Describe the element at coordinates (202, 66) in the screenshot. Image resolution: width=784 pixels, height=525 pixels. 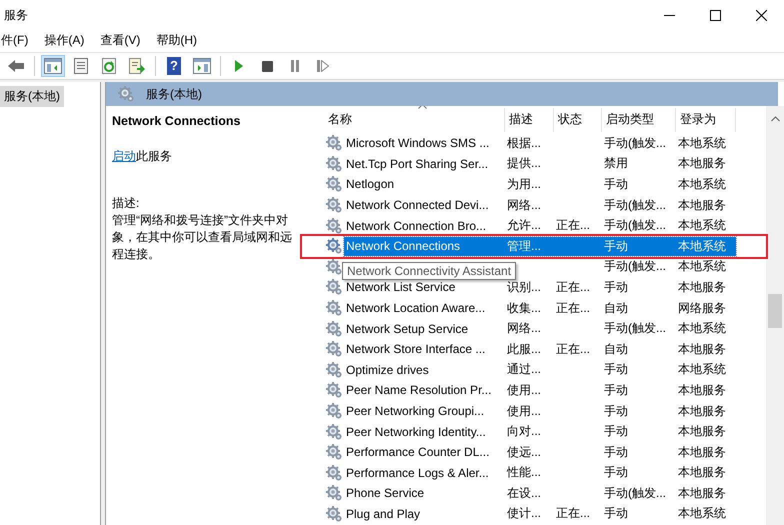
I see `window-icon` at that location.